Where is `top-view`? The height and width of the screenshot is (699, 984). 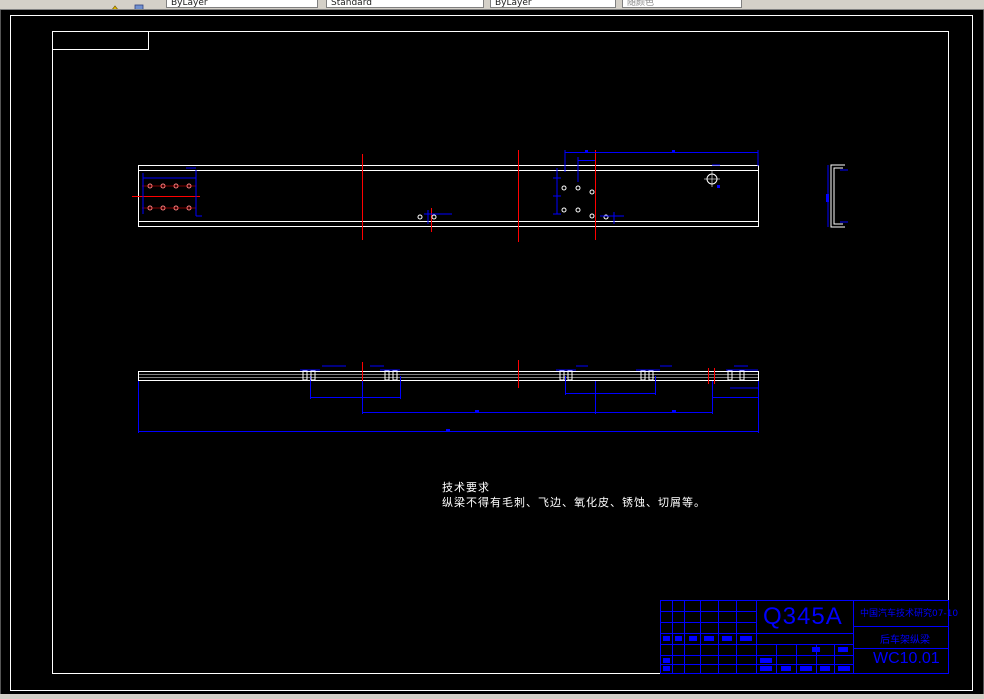
top-view is located at coordinates (448, 396).